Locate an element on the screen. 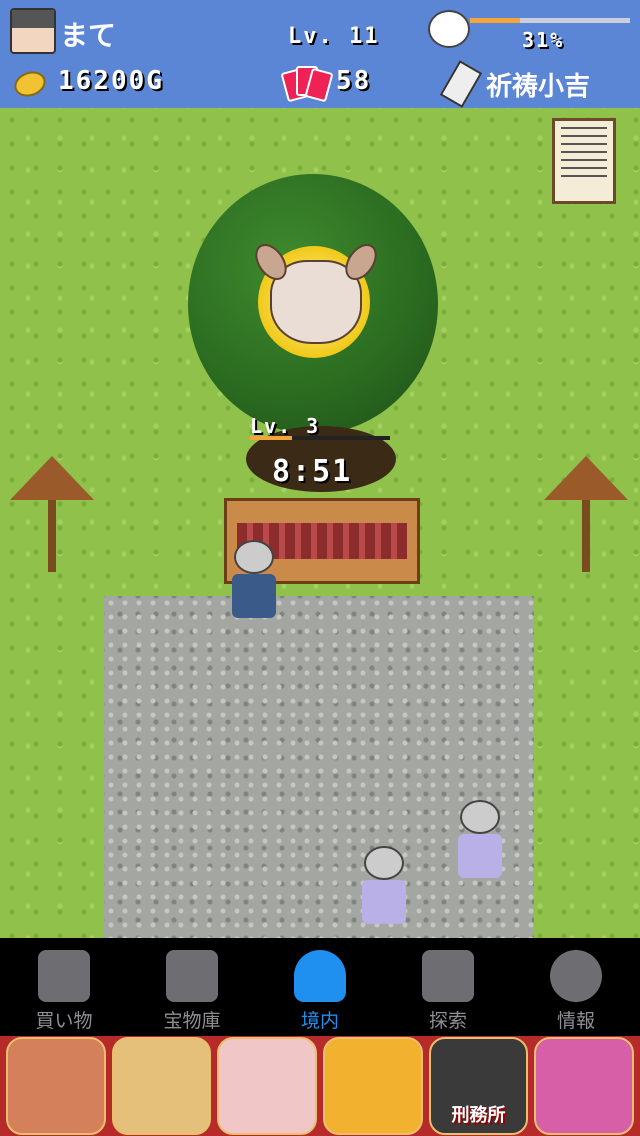 The image size is (640, 1136). ad-prison-label: 刑務所 is located at coordinates (478, 1115).